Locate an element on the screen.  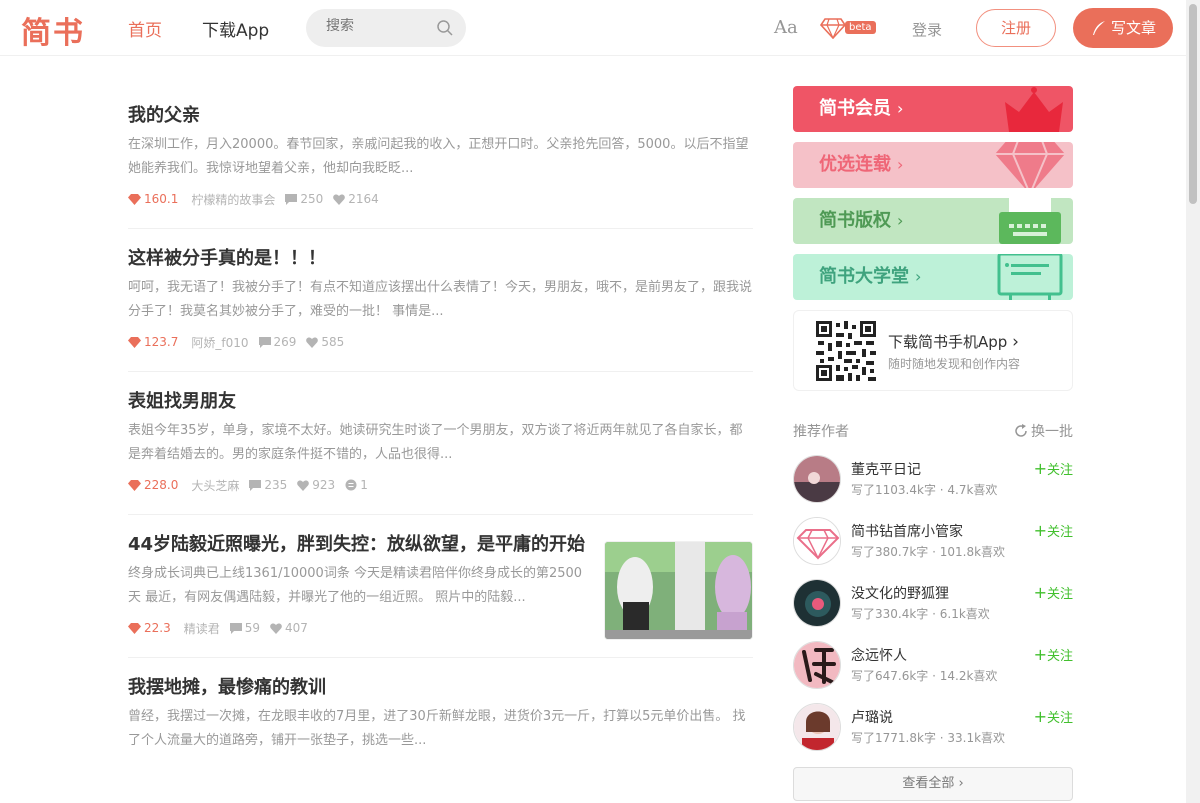
banner-serial: 优选连载 › is located at coordinates (933, 165).